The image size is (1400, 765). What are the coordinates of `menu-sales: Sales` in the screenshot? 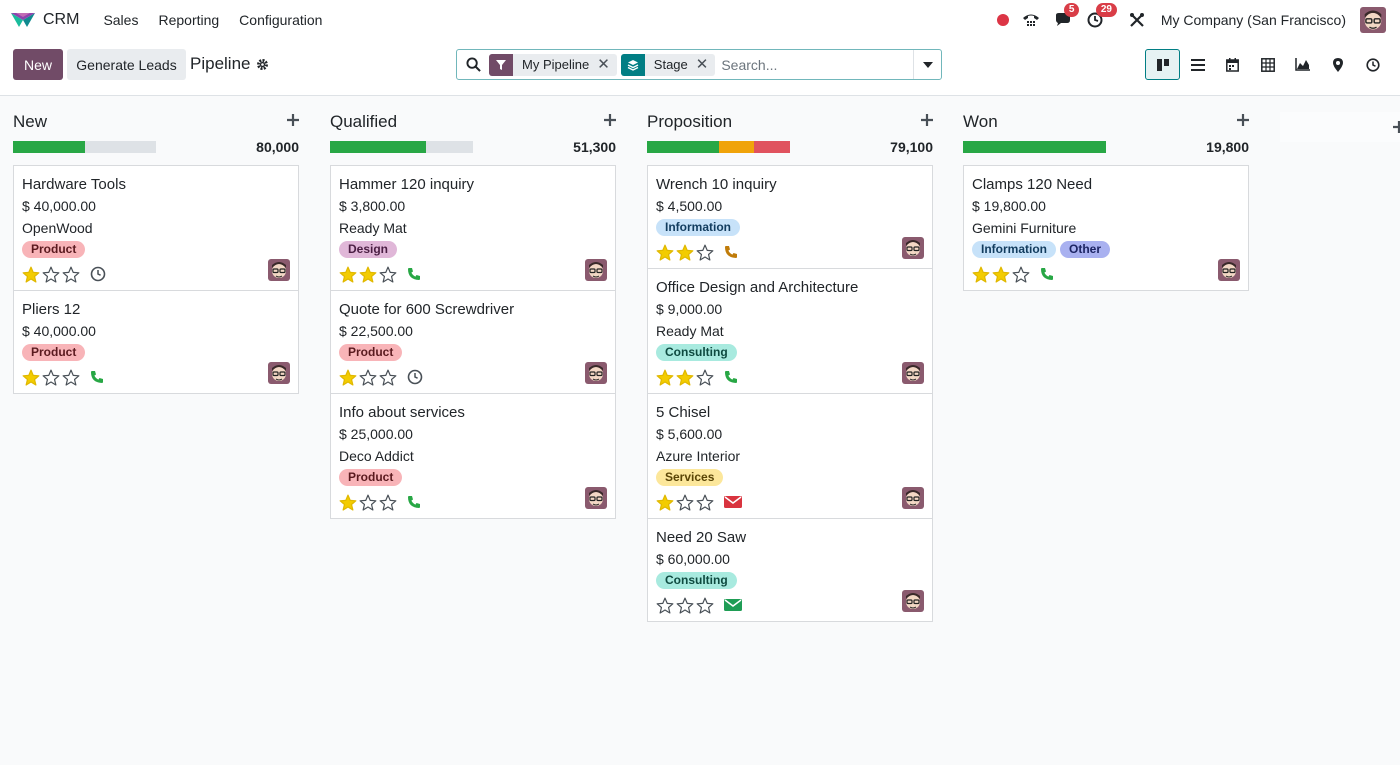 It's located at (120, 20).